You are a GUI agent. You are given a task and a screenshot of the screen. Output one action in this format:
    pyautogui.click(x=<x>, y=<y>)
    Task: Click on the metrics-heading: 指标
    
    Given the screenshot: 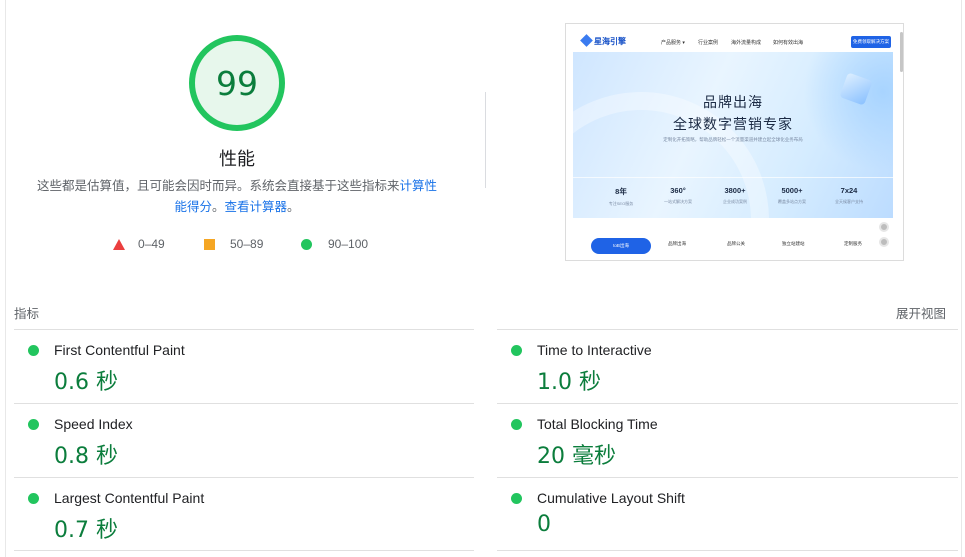 What is the action you would take?
    pyautogui.click(x=27, y=314)
    